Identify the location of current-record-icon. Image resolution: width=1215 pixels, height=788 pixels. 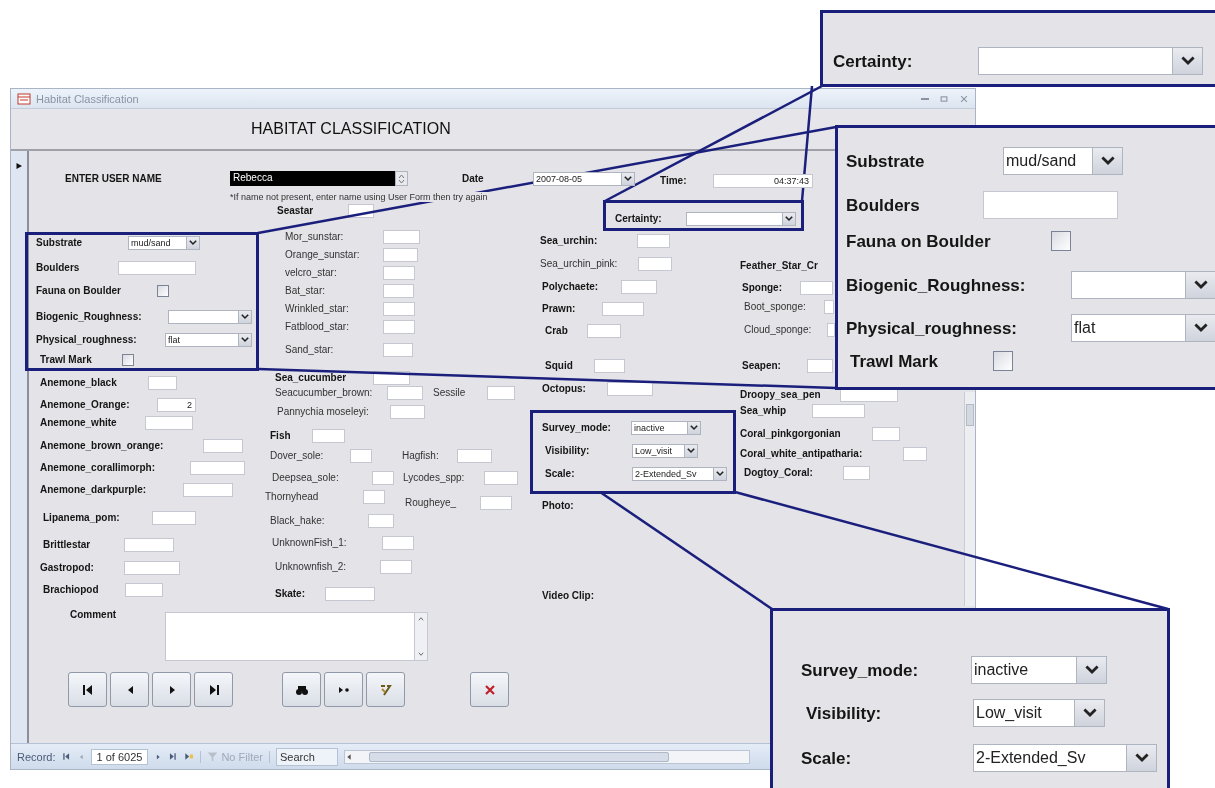
(19, 166).